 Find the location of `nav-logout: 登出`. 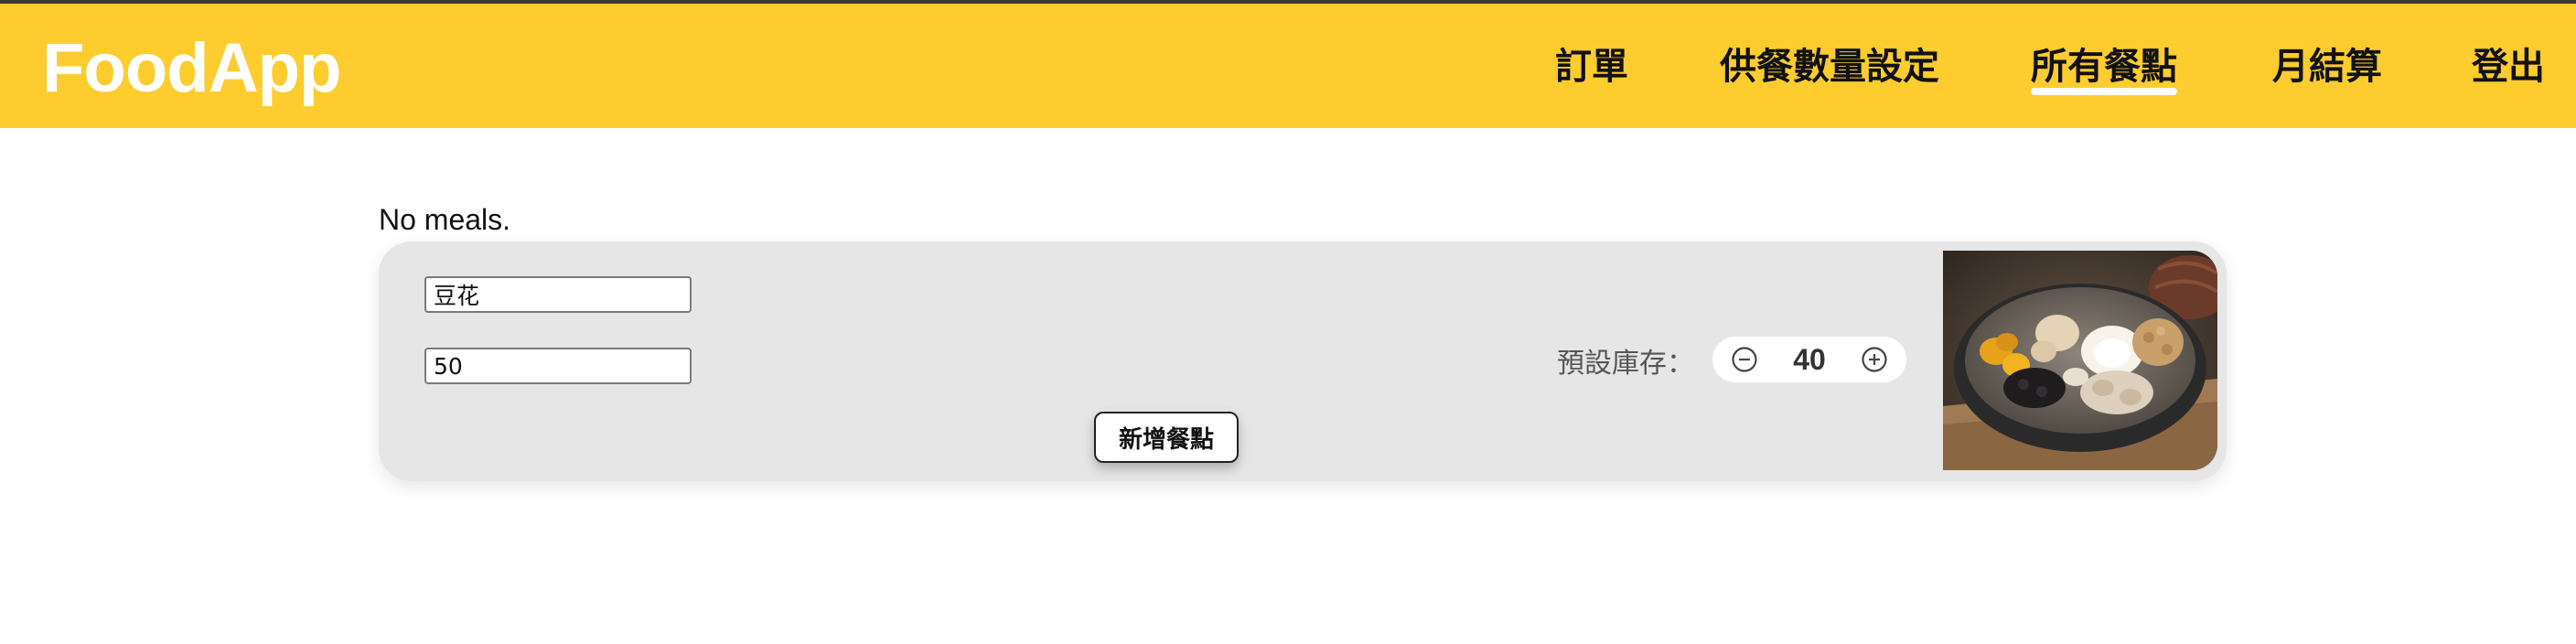

nav-logout: 登出 is located at coordinates (2508, 67).